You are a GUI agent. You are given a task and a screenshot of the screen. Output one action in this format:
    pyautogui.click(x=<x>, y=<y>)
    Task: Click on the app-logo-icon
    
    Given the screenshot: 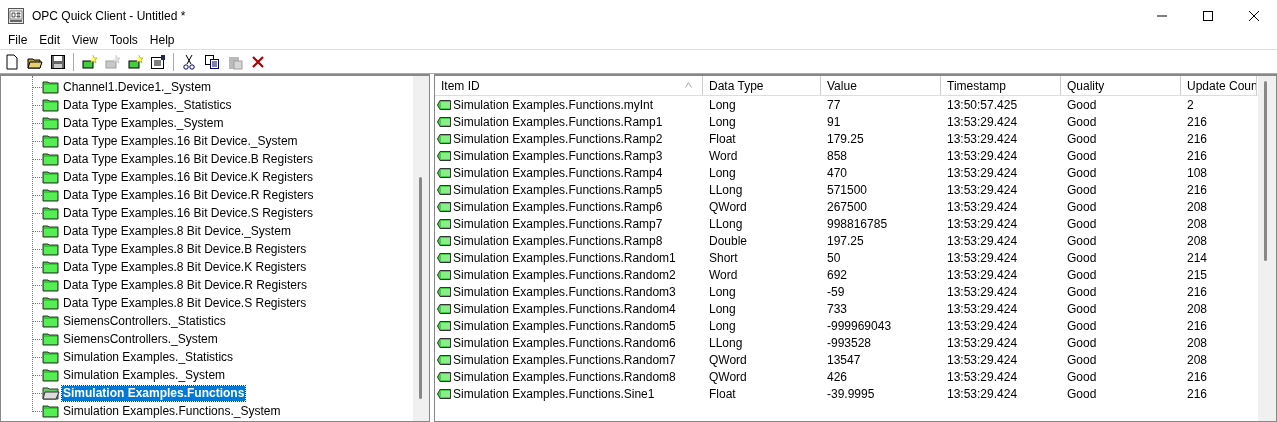 What is the action you would take?
    pyautogui.click(x=16, y=15)
    